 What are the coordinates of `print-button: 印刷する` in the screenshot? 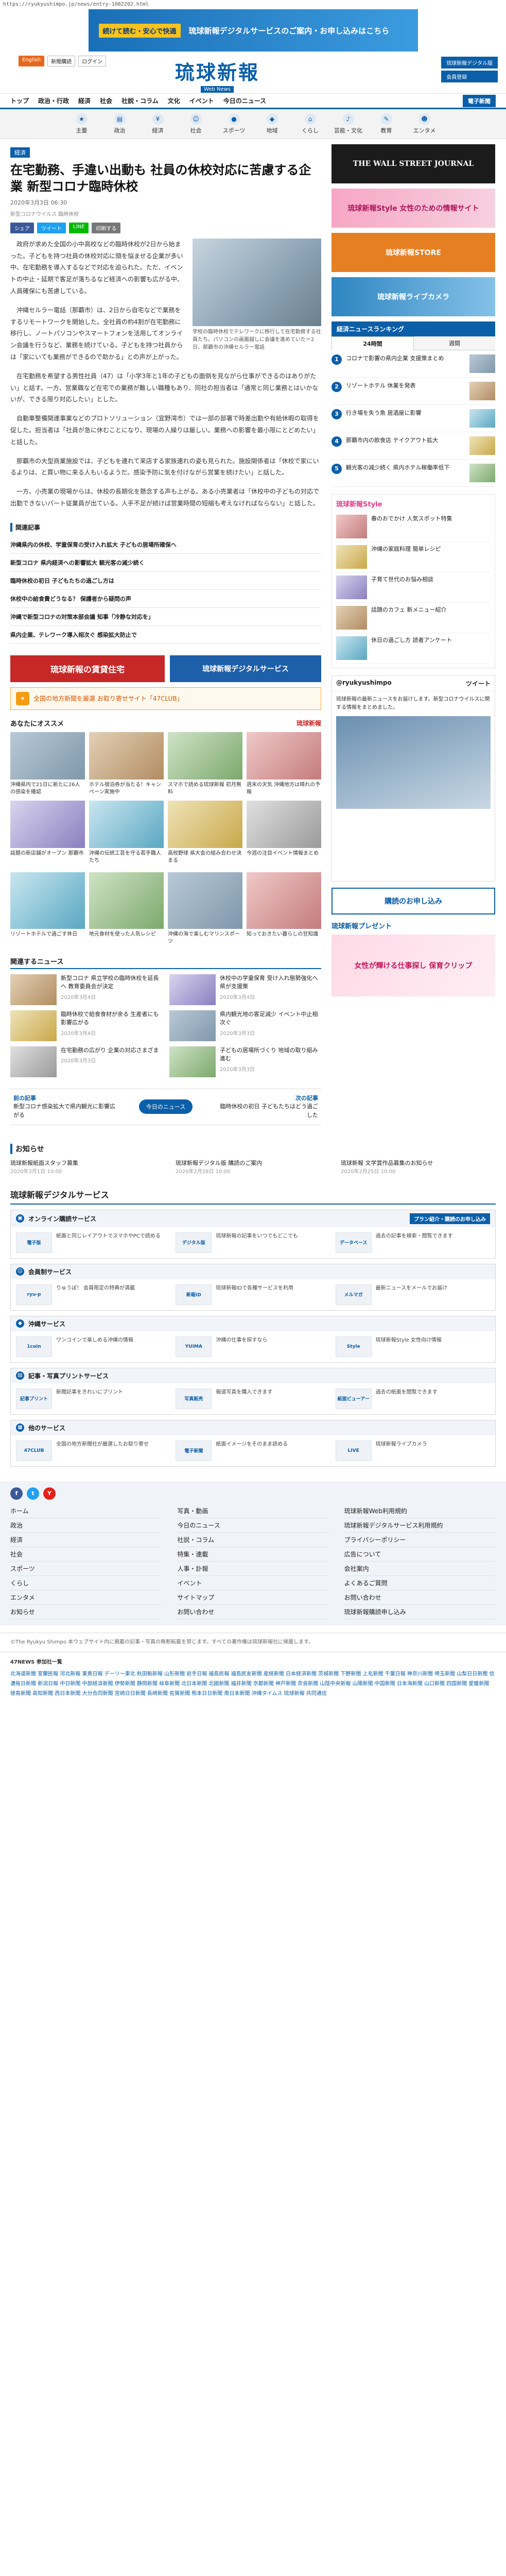 It's located at (107, 227).